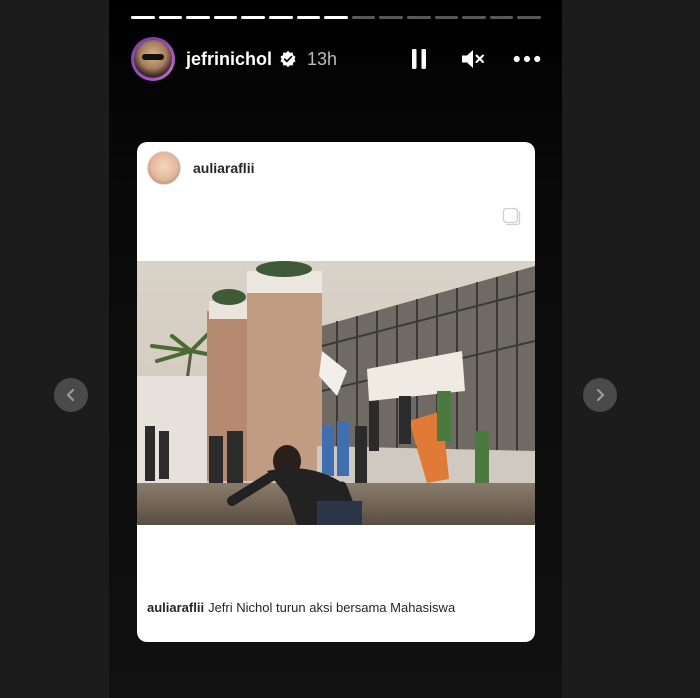  I want to click on muted-speaker-icon, so click(473, 59).